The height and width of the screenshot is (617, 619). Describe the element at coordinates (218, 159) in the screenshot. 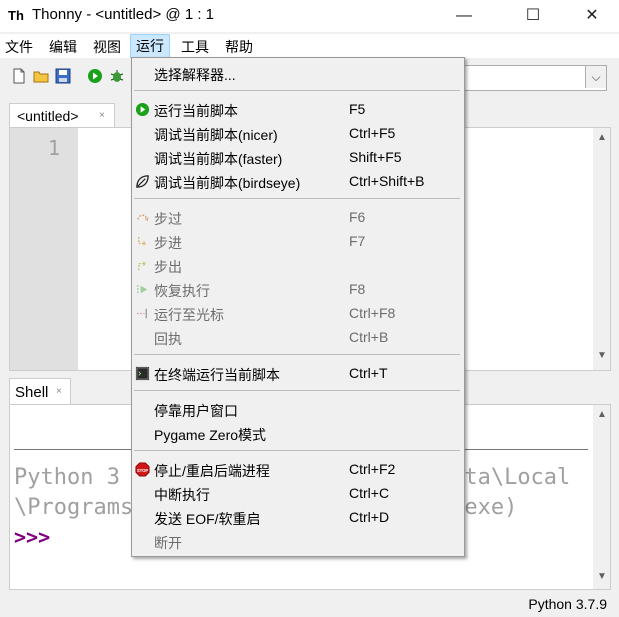

I see `menu-item-label: 调试当前脚本(faster)` at that location.